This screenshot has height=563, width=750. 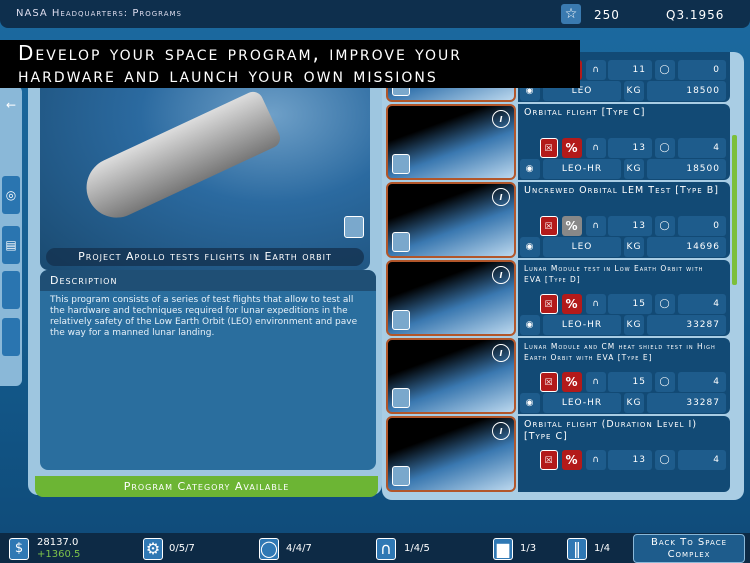 What do you see at coordinates (630, 70) in the screenshot?
I see `controllers-required: 11` at bounding box center [630, 70].